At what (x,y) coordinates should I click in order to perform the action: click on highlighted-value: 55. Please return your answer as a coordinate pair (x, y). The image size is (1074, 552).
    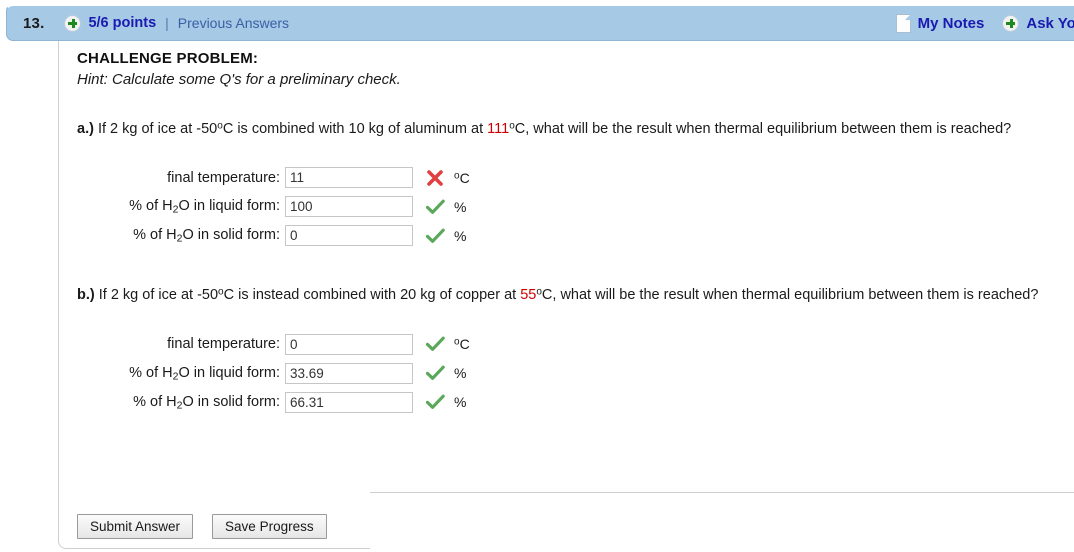
    Looking at the image, I should click on (528, 295).